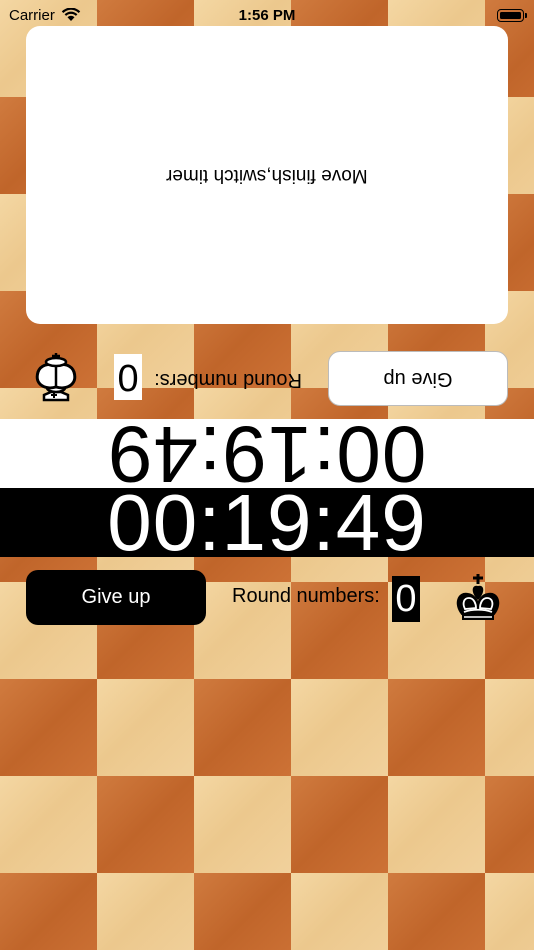  I want to click on status-time: 1:56 PM, so click(267, 15).